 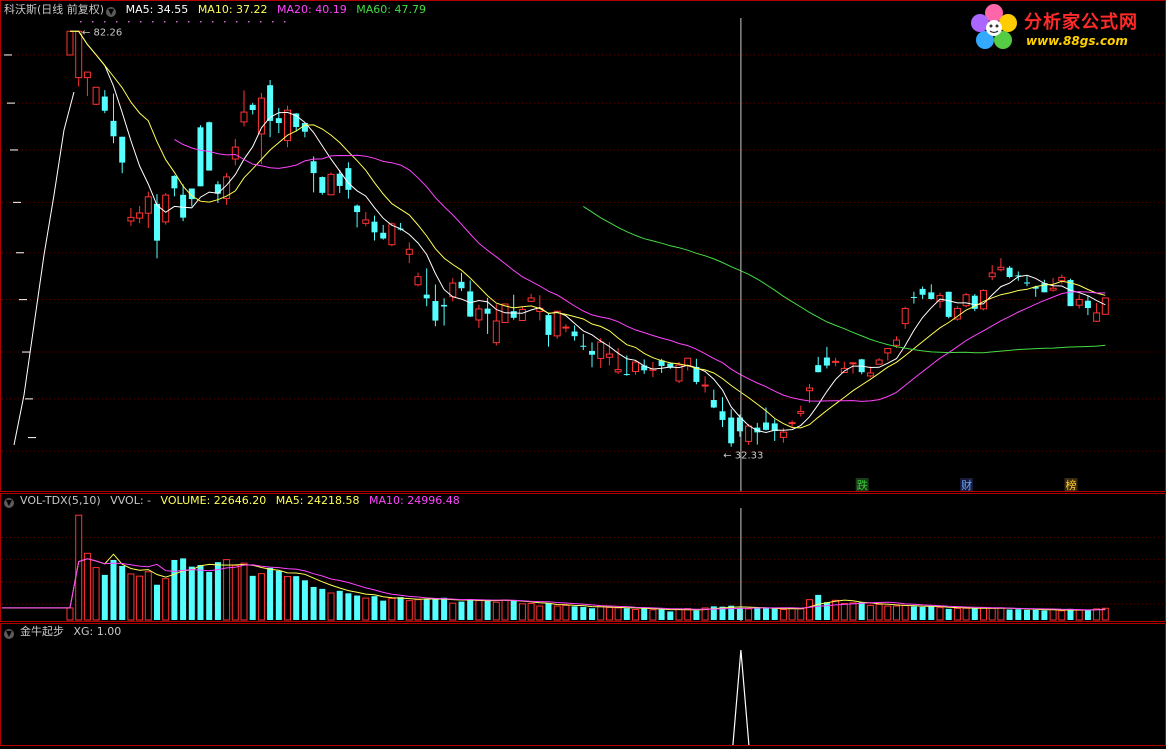 I want to click on ma10-label: MA10: 37.22, so click(x=232, y=9).